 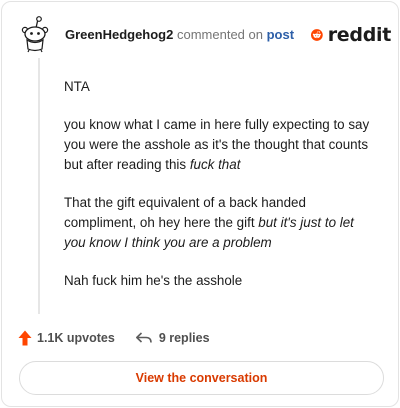 What do you see at coordinates (201, 378) in the screenshot?
I see `view-conversation-button: View the conversation` at bounding box center [201, 378].